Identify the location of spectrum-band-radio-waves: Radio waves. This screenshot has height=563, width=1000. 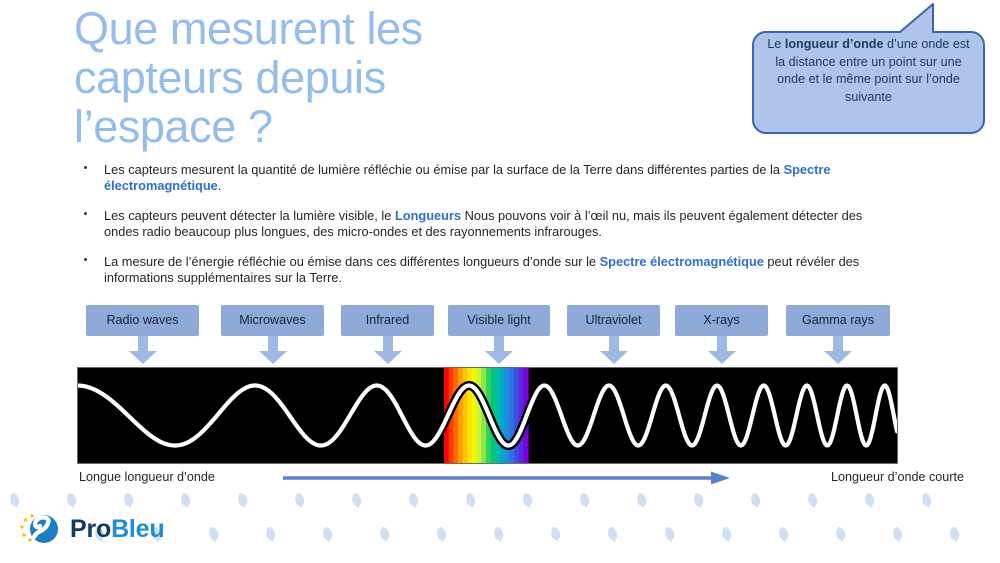
(142, 334).